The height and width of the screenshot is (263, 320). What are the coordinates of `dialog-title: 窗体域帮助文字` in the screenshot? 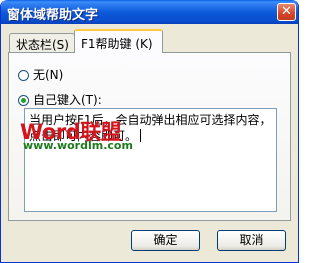 It's located at (53, 15).